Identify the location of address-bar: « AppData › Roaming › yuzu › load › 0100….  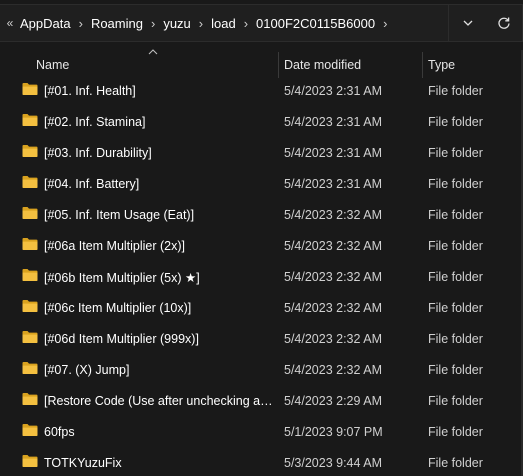
(261, 23).